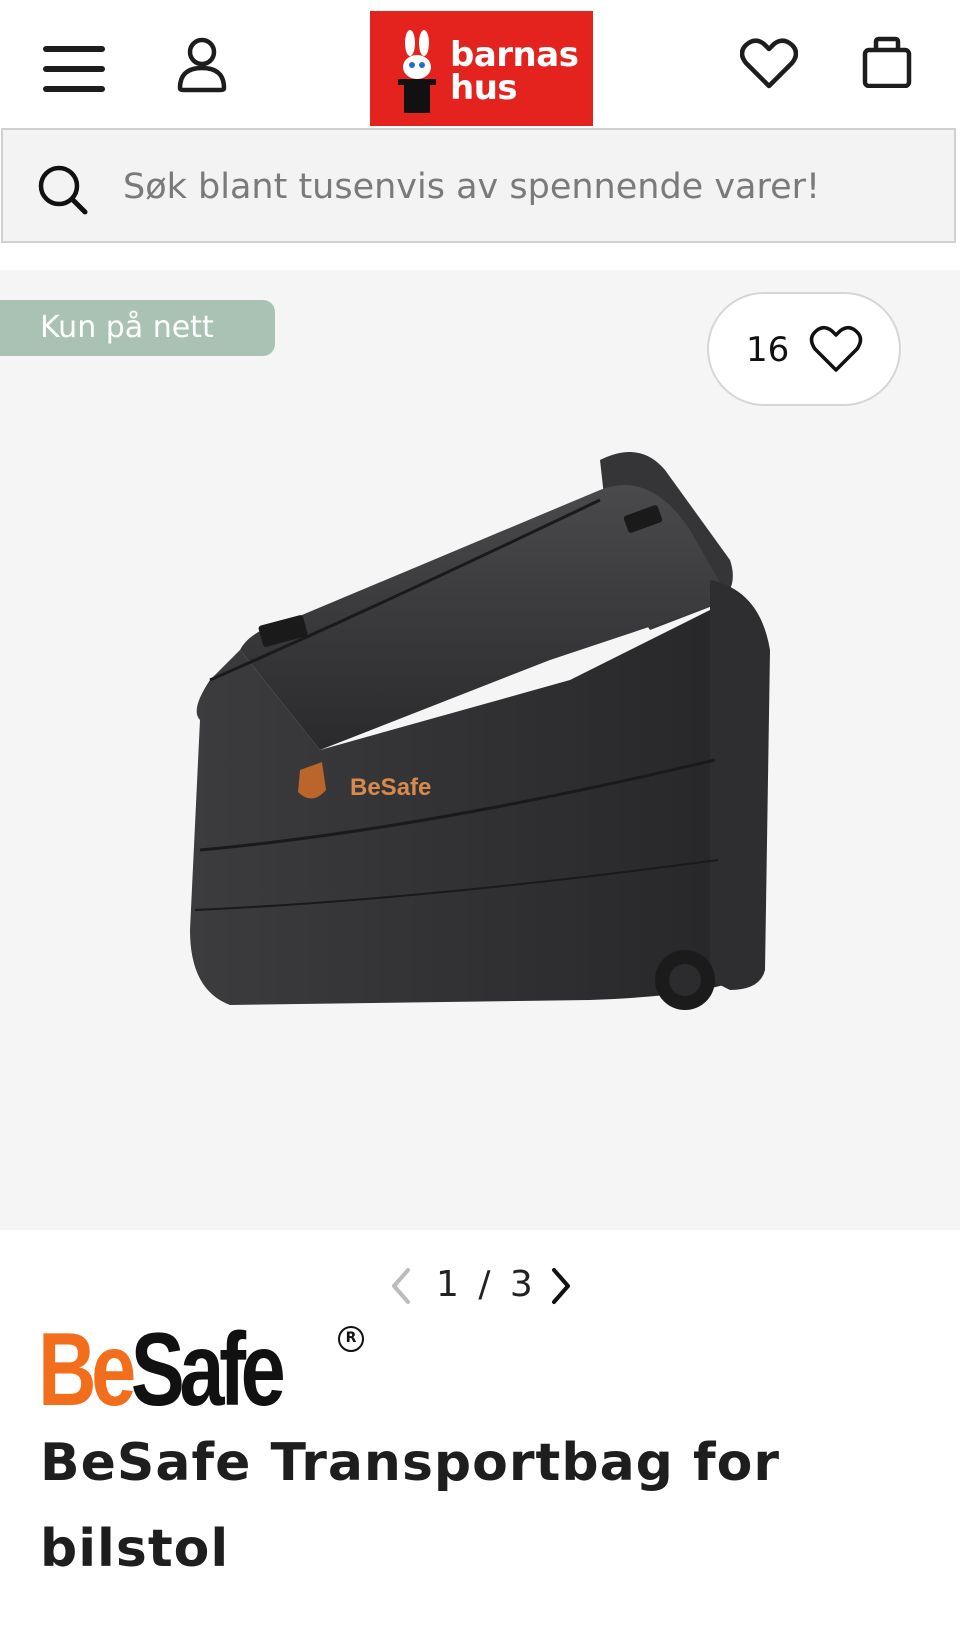  What do you see at coordinates (417, 71) in the screenshot?
I see `bunny-hat-icon` at bounding box center [417, 71].